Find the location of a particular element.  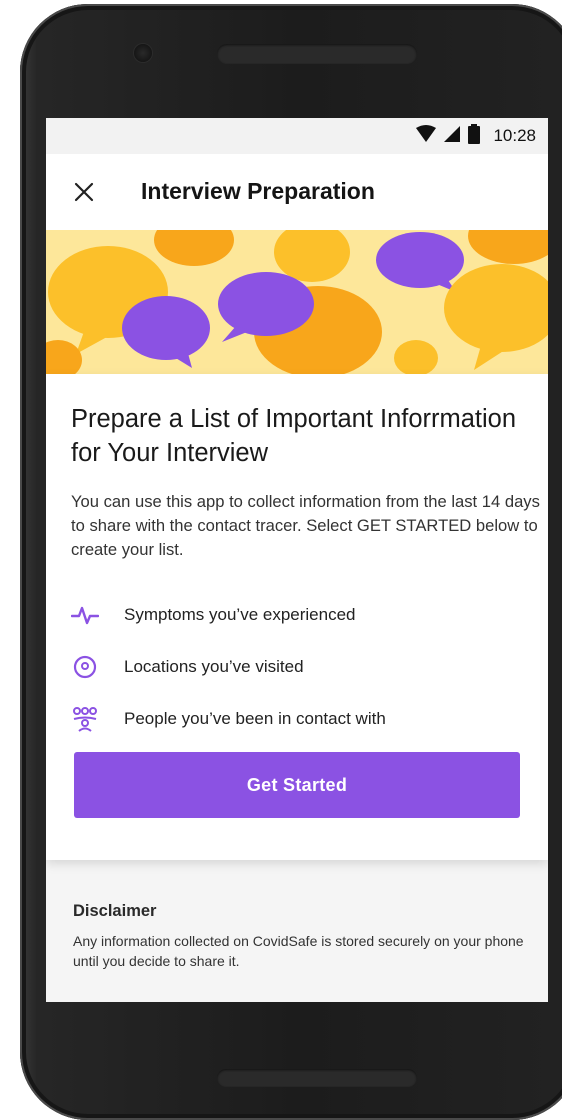

app-bar: Interview Preparation is located at coordinates (297, 192).